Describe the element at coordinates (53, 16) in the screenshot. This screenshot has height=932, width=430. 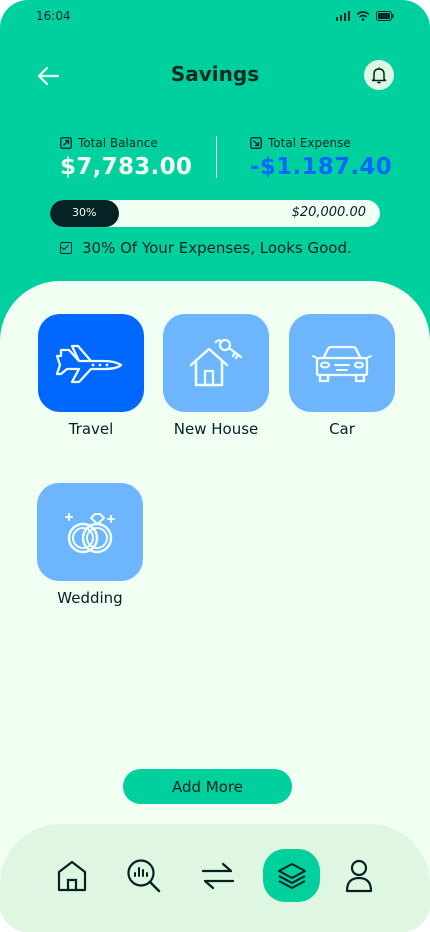
I see `status-time: 16:04` at that location.